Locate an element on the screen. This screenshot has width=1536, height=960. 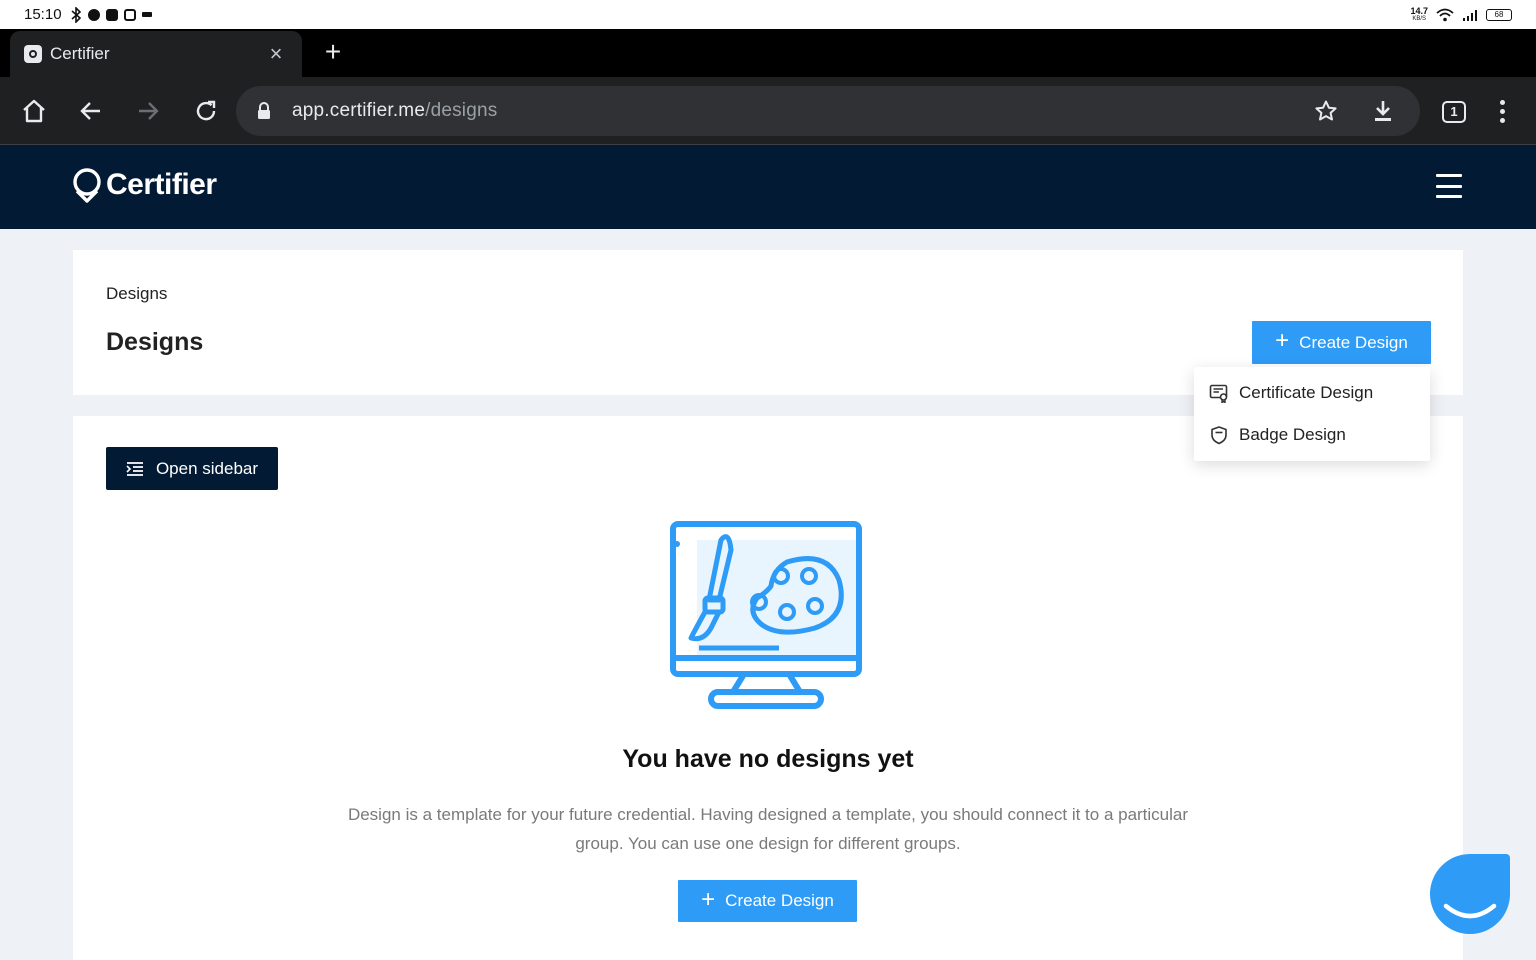
status-time: 15:10 is located at coordinates (43, 14).